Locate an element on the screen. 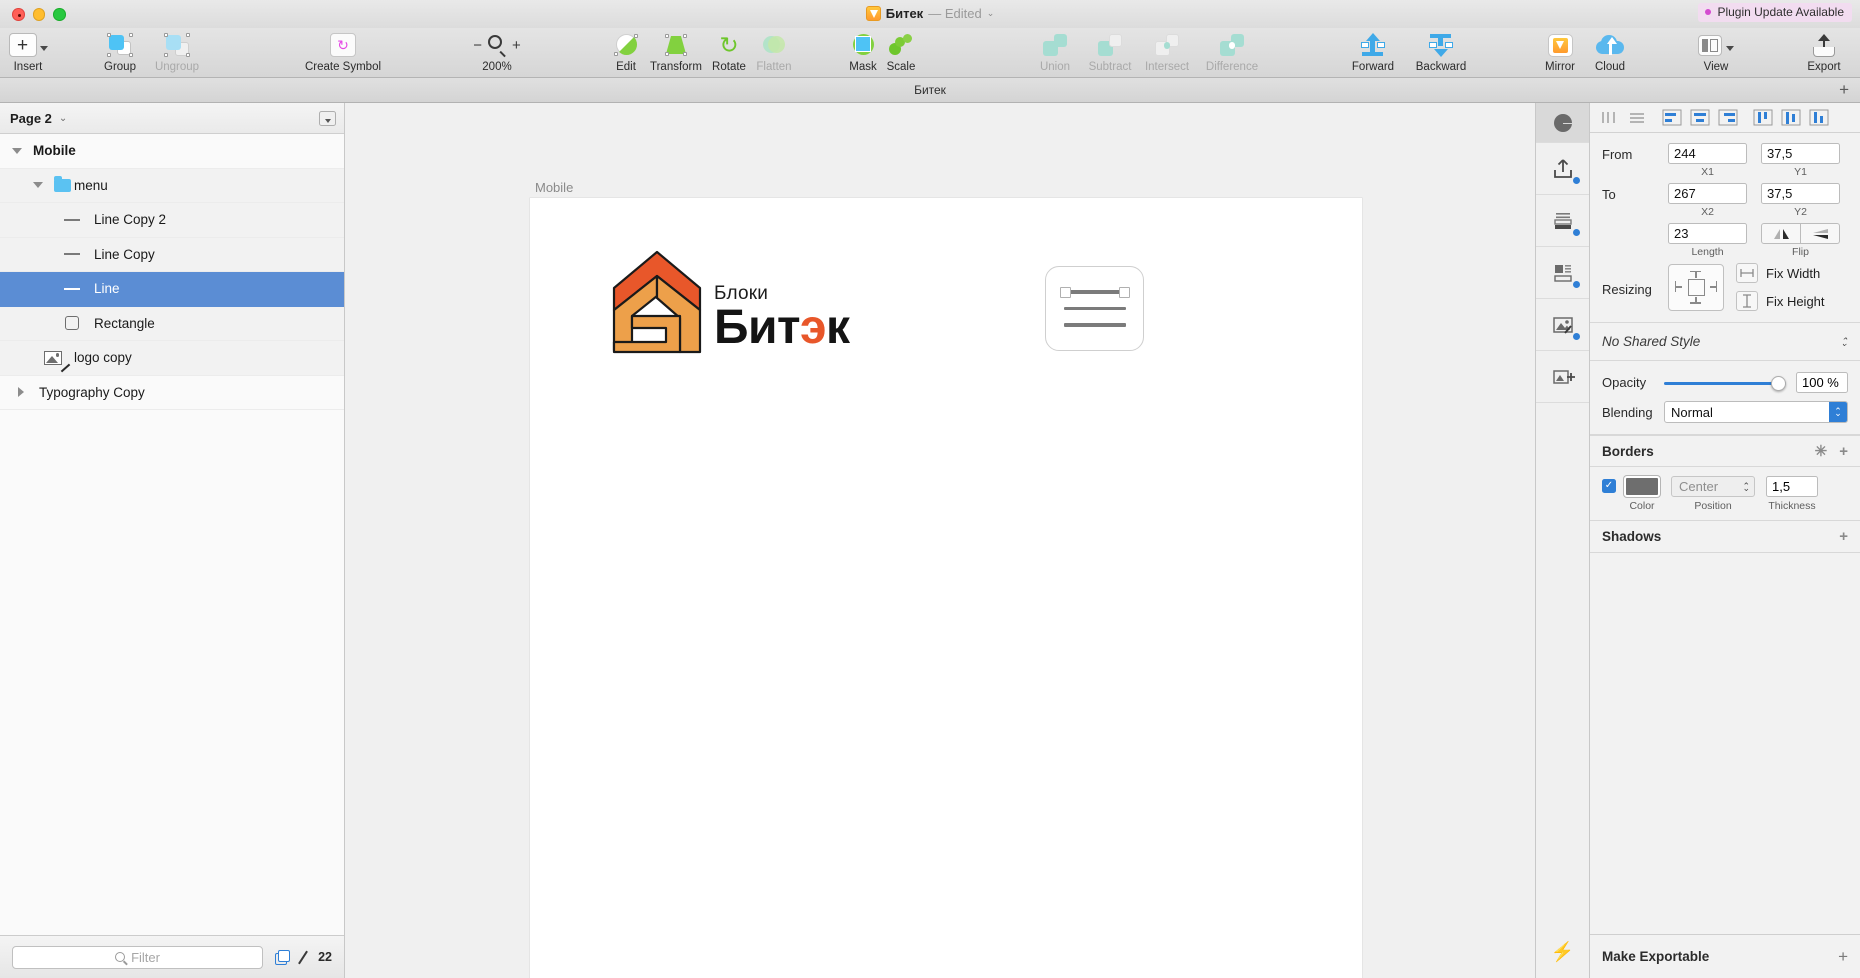 The image size is (1860, 978). plugin-update-notice: Plugin Update Available is located at coordinates (1775, 12).